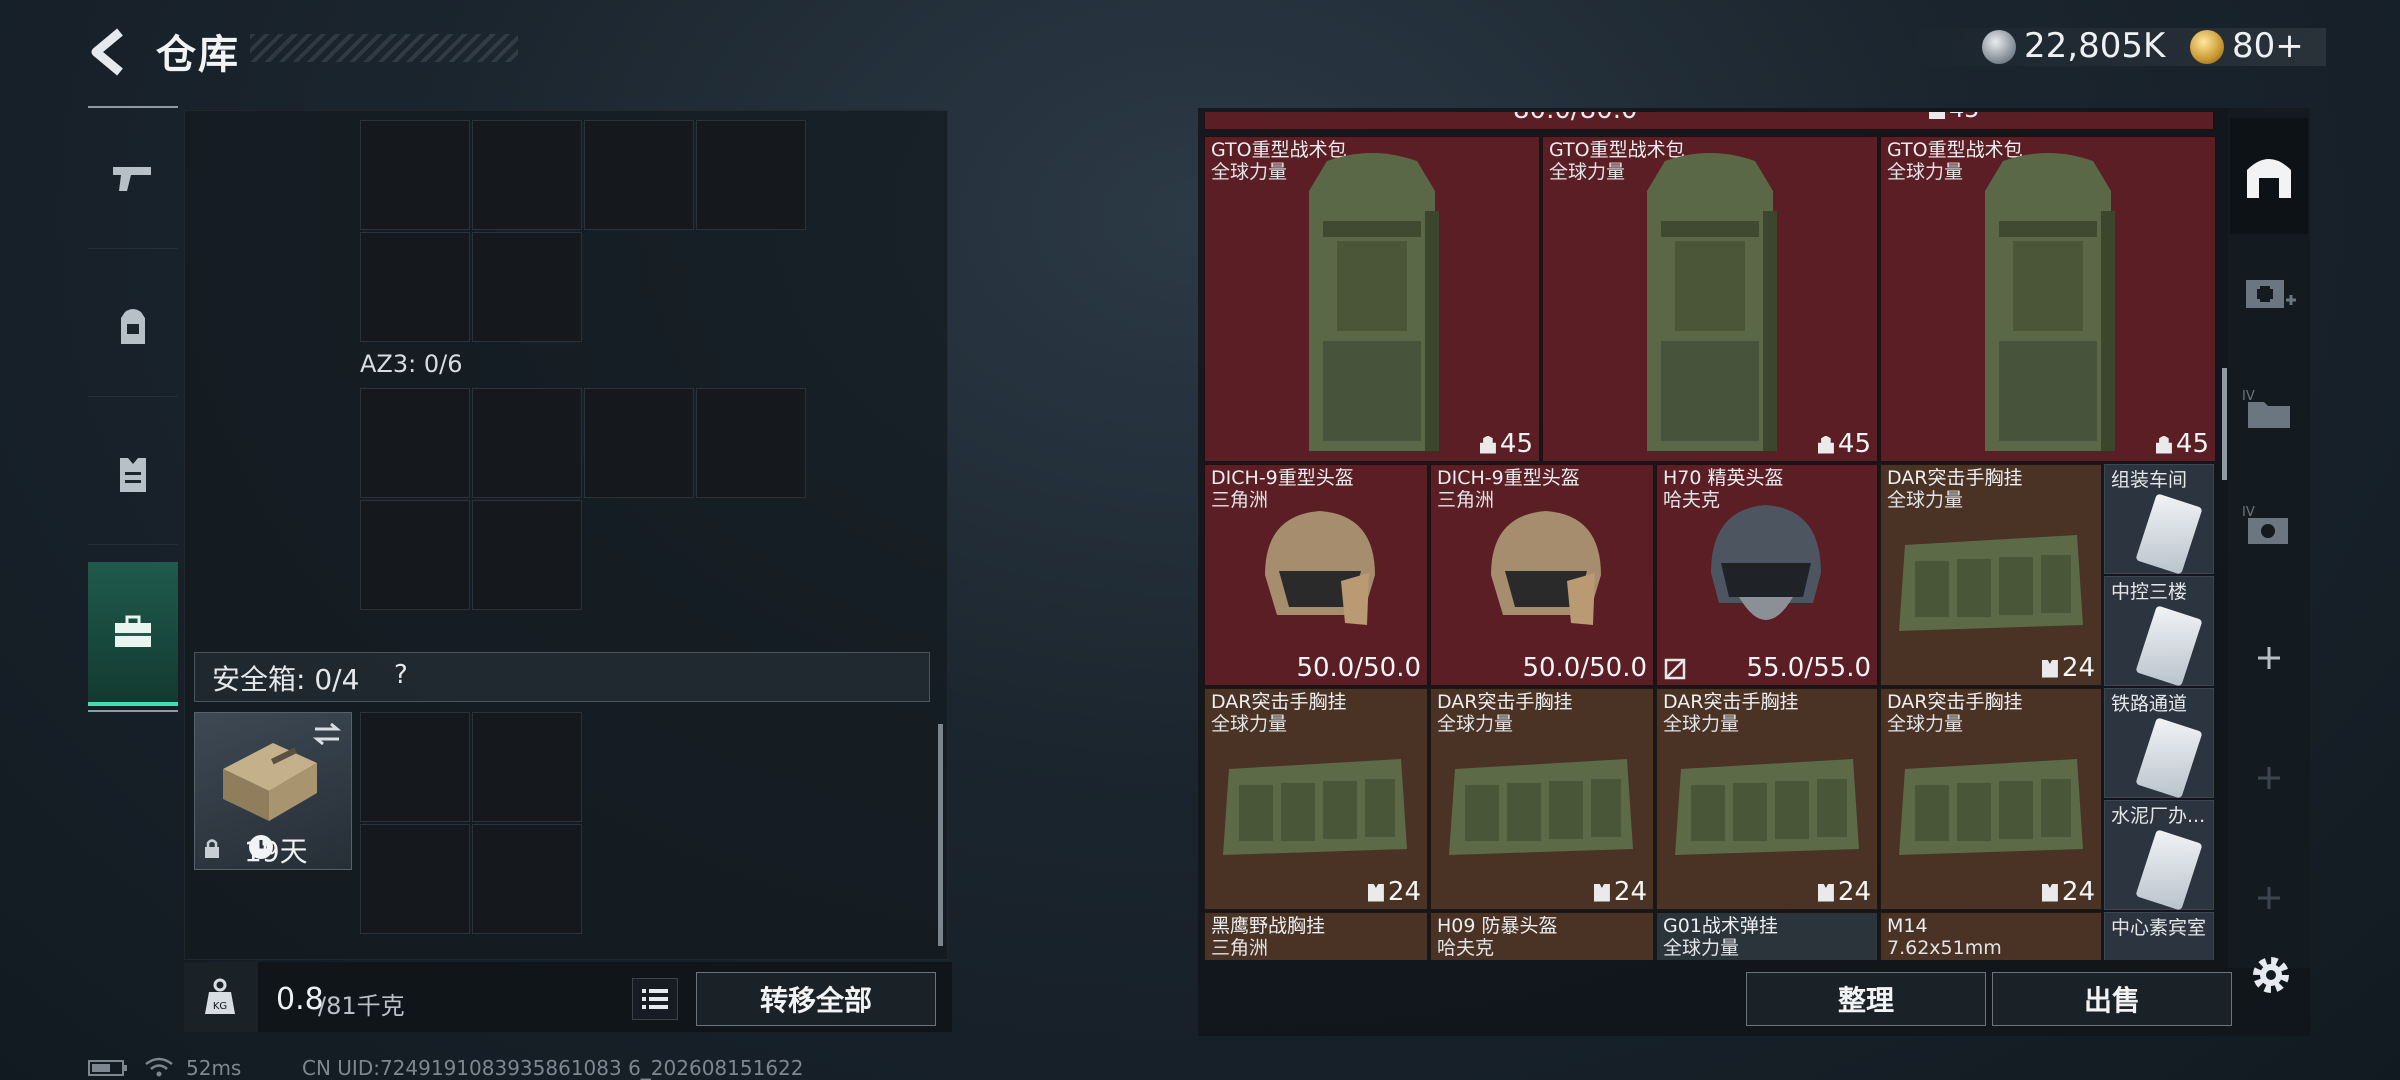  I want to click on list-icon, so click(655, 999).